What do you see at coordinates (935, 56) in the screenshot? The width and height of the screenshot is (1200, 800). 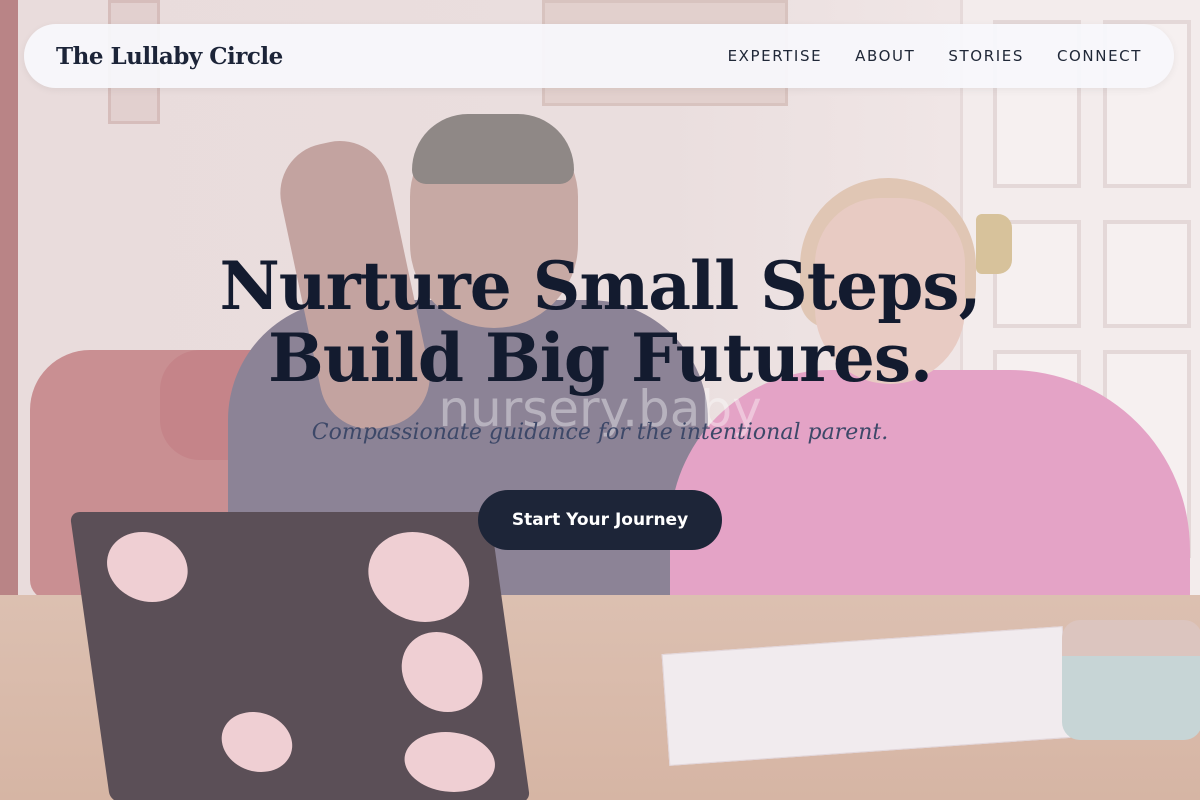 I see `nav-menu: EXPERTISE ABOUT STORIES CONNECT` at bounding box center [935, 56].